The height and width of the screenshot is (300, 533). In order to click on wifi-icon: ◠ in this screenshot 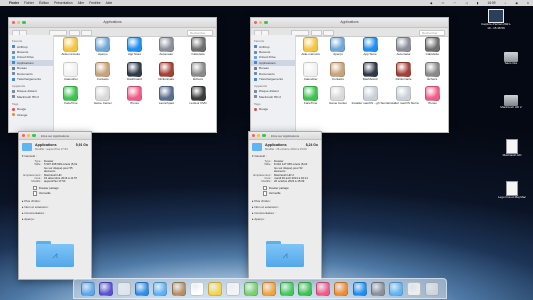, I will do `click(455, 3)`.